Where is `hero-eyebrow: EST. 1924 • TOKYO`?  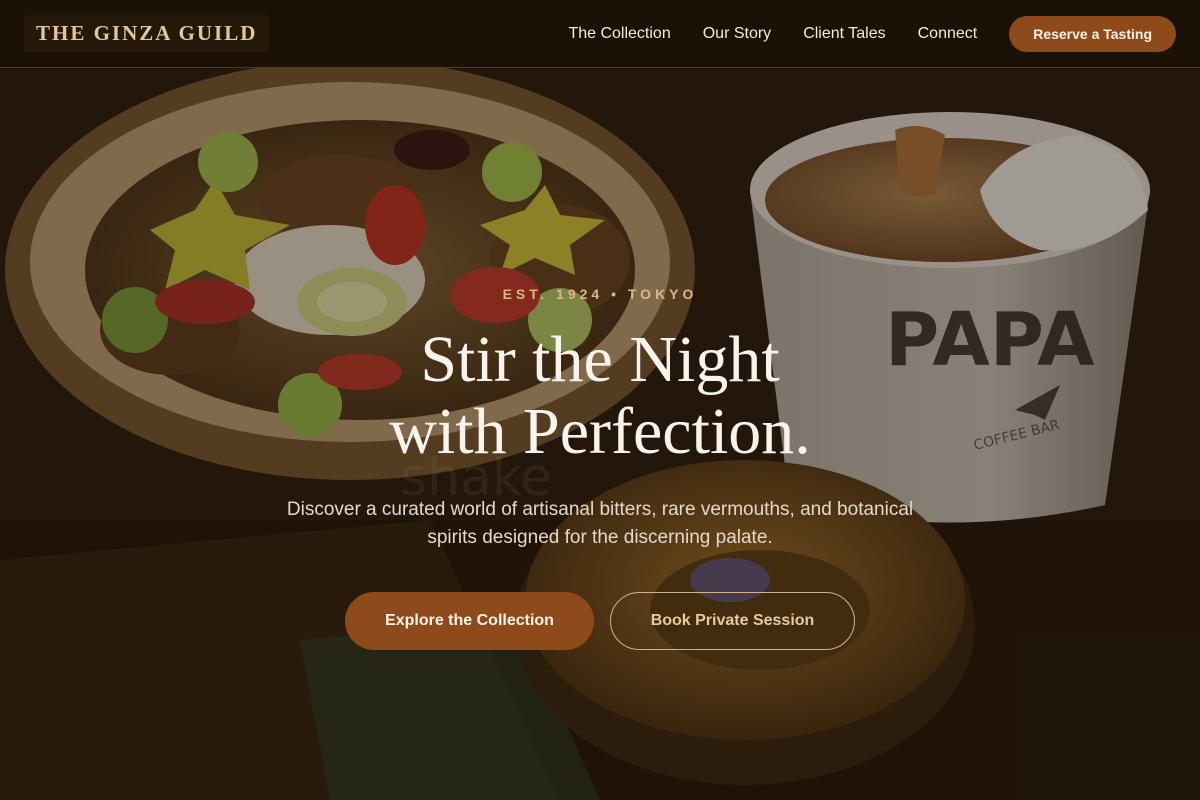 hero-eyebrow: EST. 1924 • TOKYO is located at coordinates (600, 294).